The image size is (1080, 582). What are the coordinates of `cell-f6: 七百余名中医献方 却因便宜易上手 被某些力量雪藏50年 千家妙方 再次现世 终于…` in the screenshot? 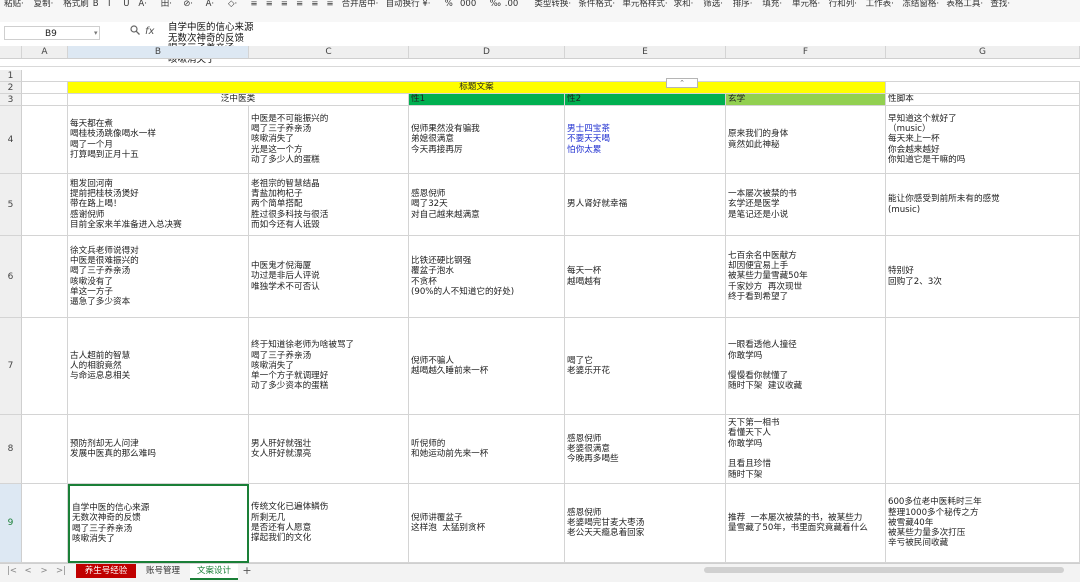 It's located at (806, 277).